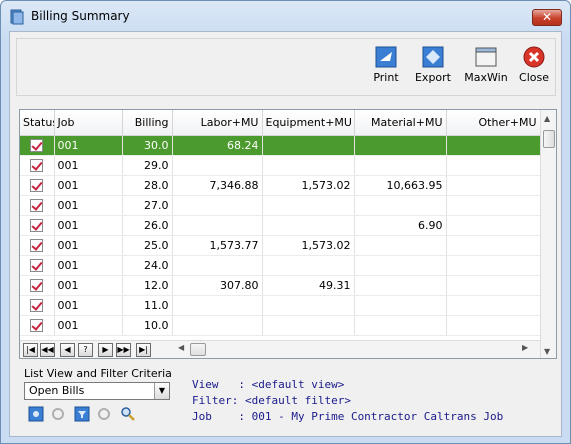 This screenshot has height=444, width=571. Describe the element at coordinates (308, 245) in the screenshot. I see `cell-equipment: 1,573.02` at that location.